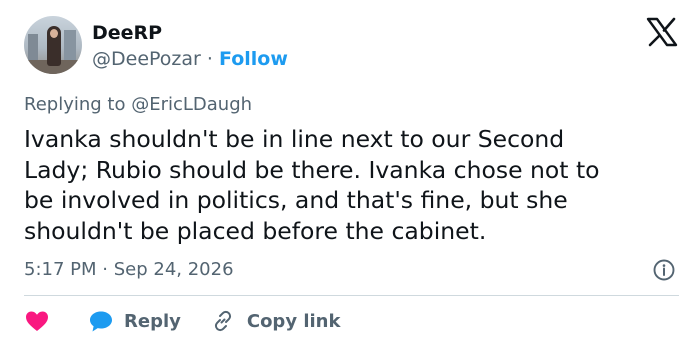  Describe the element at coordinates (152, 321) in the screenshot. I see `reply-label: Reply` at that location.